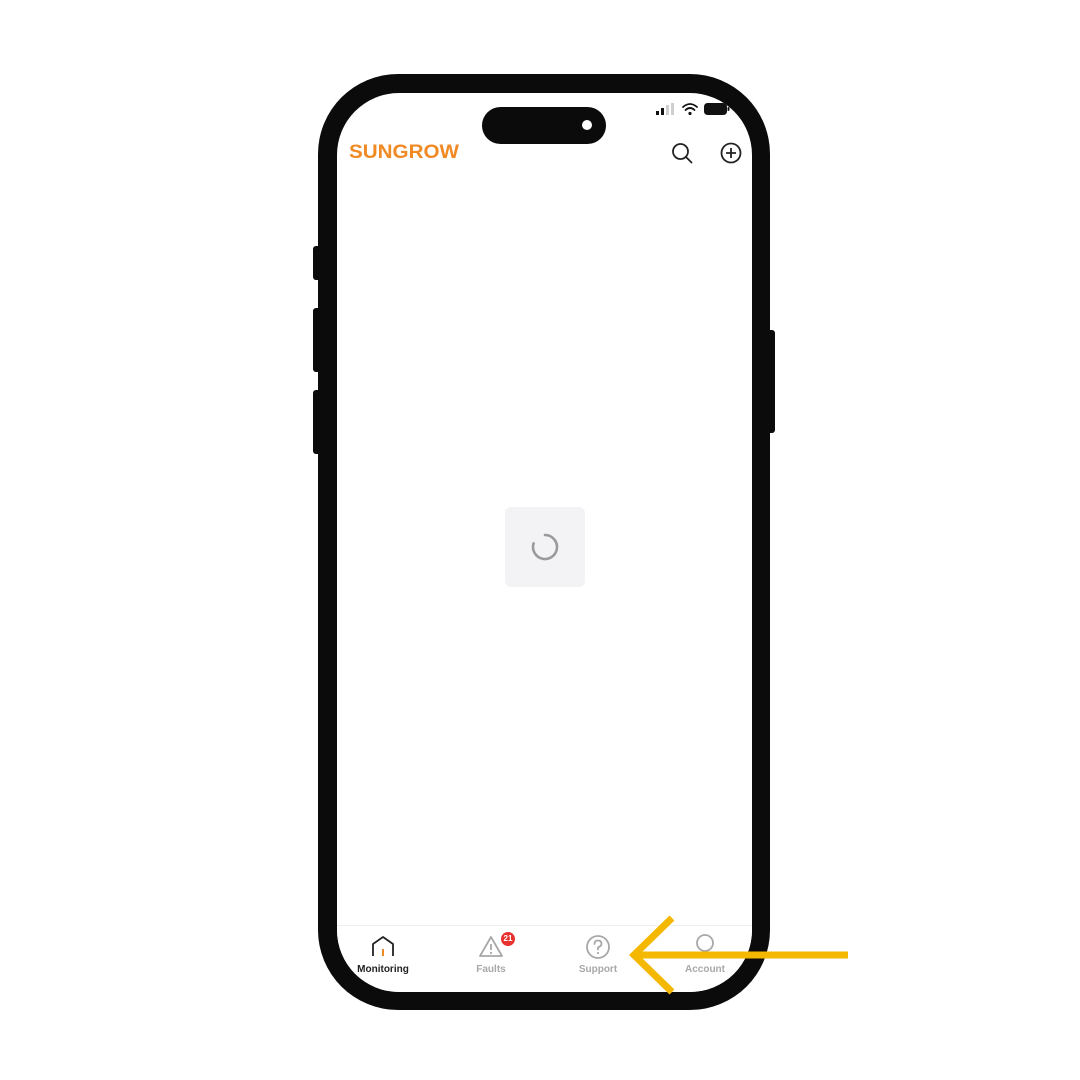 This screenshot has width=1080, height=1080. I want to click on question-circle-icon, so click(598, 947).